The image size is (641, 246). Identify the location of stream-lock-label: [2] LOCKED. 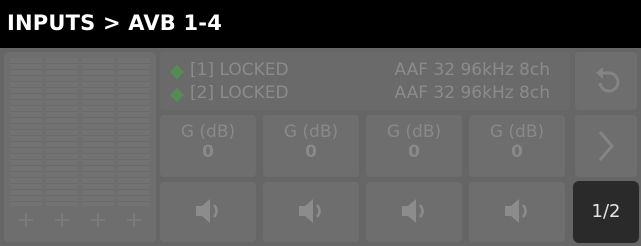
(239, 93).